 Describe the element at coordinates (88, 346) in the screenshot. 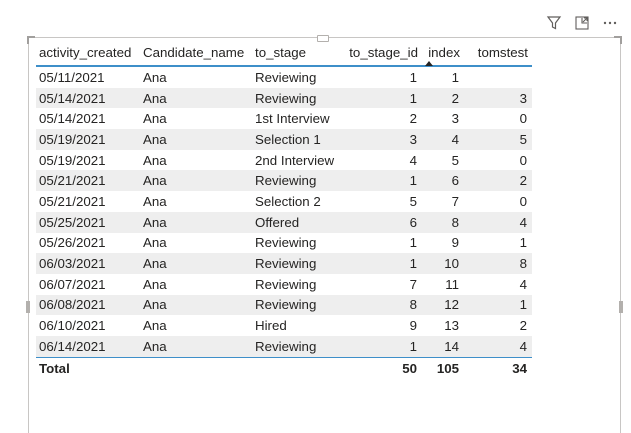

I see `cell-activity-created: 06/14/2021` at that location.